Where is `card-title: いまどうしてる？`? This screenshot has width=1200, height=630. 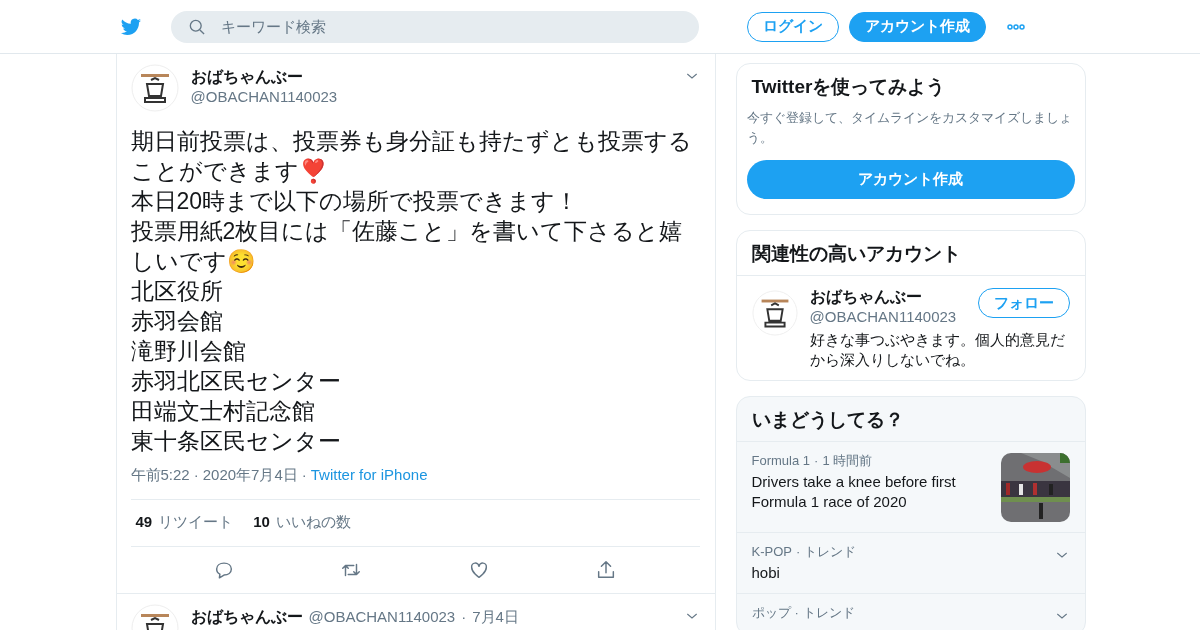
card-title: いまどうしてる？ is located at coordinates (910, 419).